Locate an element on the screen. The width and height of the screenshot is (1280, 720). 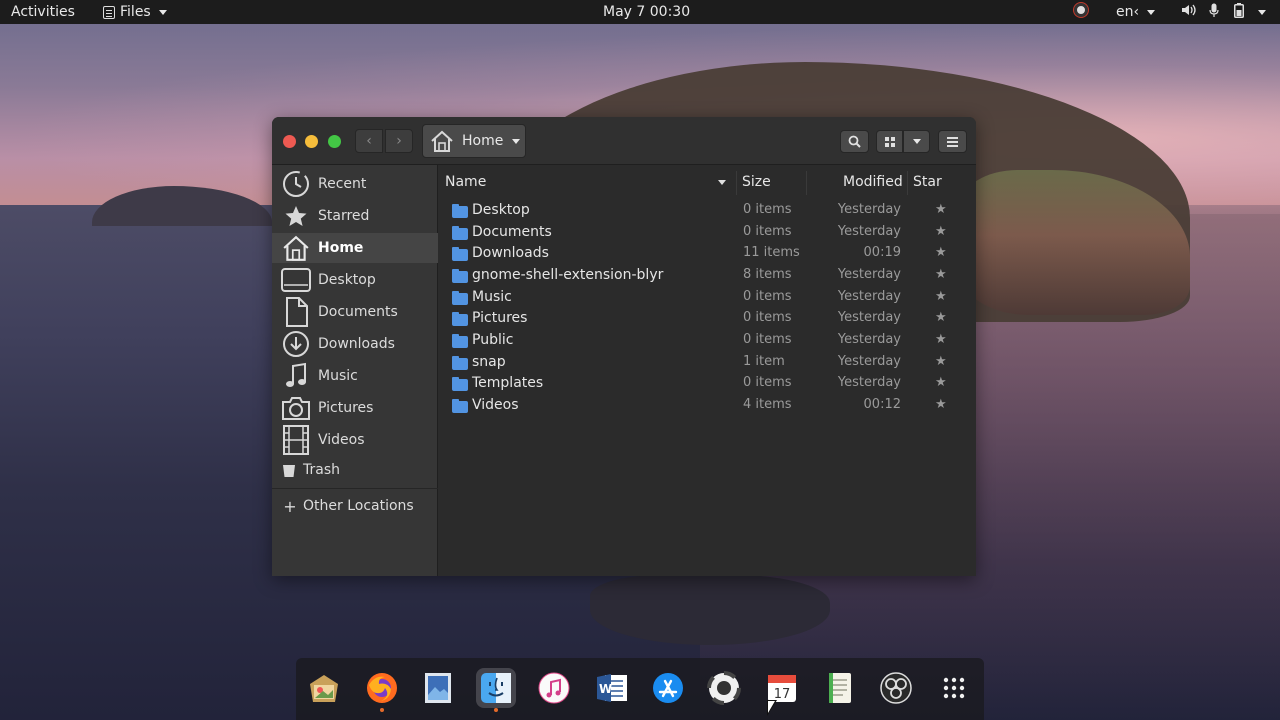
sidebar-separator is located at coordinates (355, 488).